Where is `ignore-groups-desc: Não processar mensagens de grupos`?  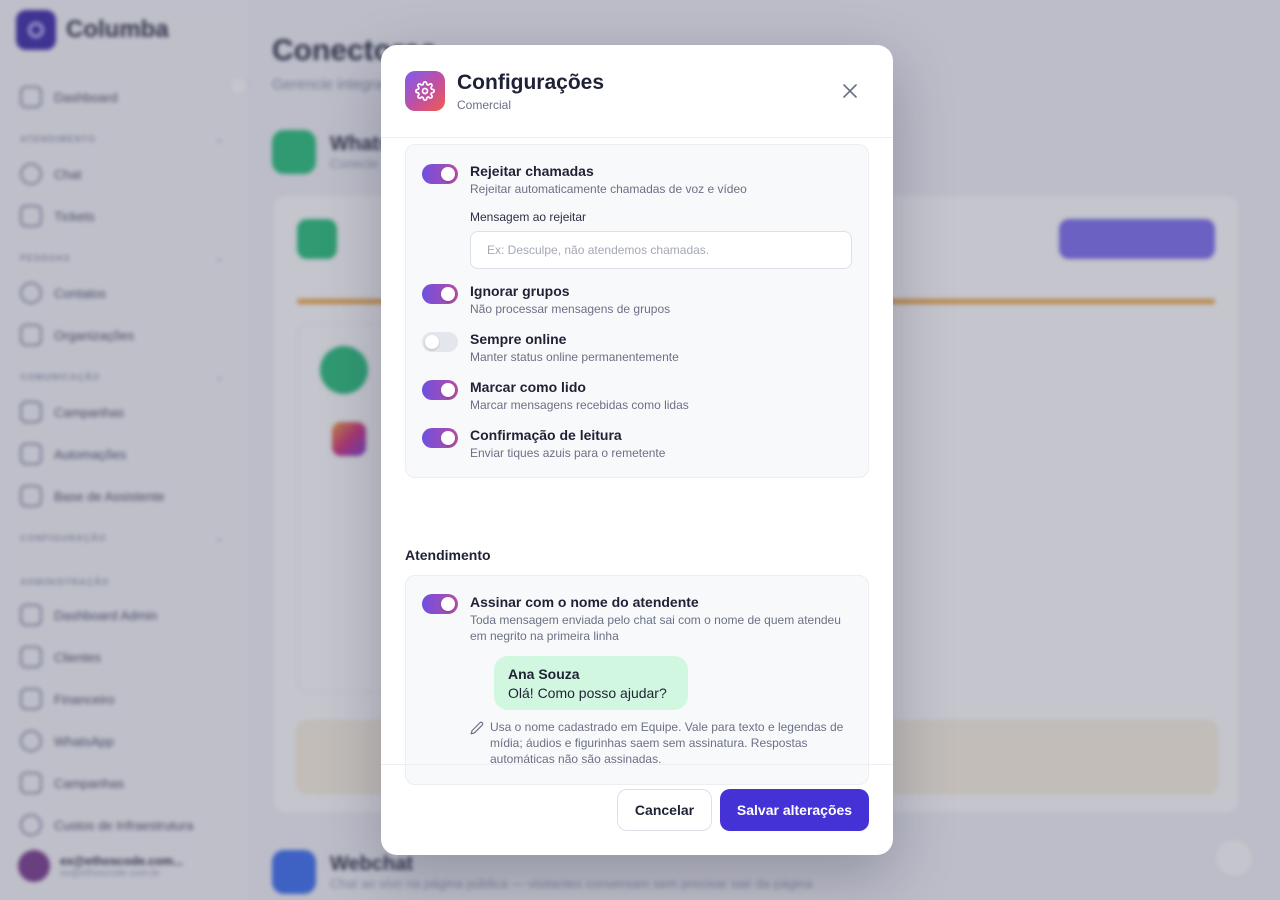 ignore-groups-desc: Não processar mensagens de grupos is located at coordinates (570, 309).